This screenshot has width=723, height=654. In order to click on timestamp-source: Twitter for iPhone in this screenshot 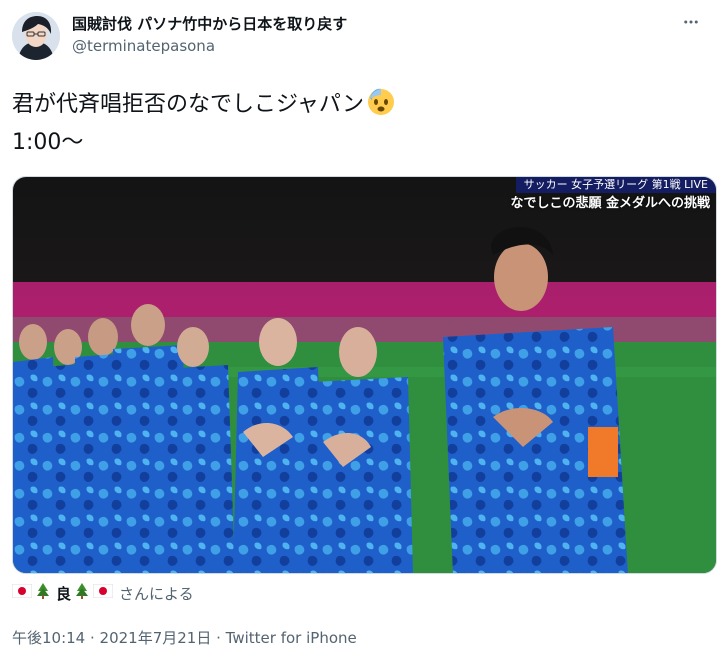, I will do `click(291, 638)`.